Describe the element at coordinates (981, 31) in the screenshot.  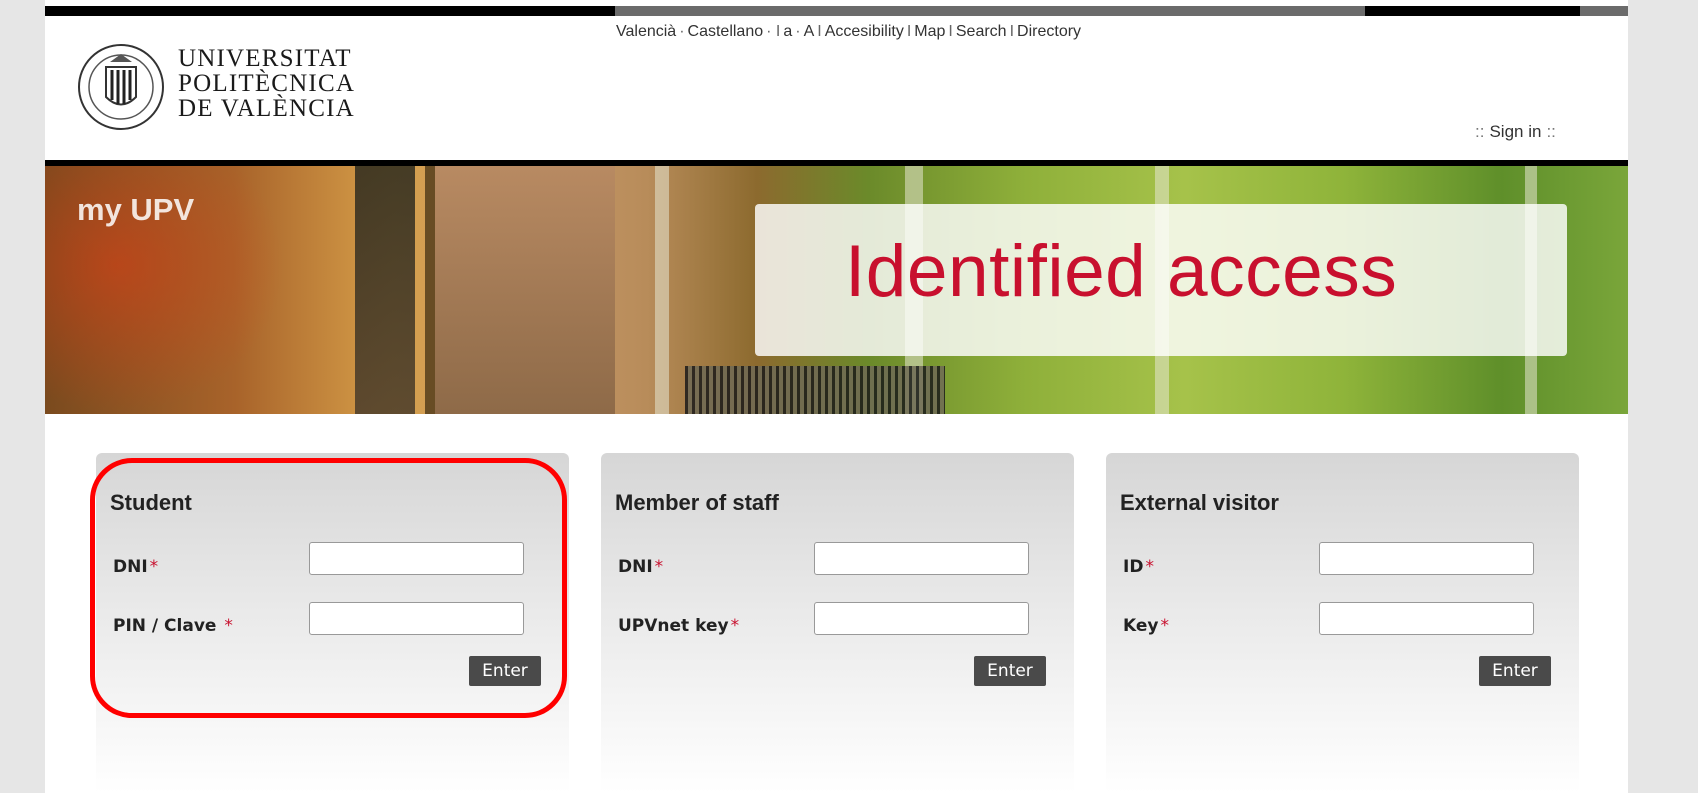
I see `link-search: Search` at that location.